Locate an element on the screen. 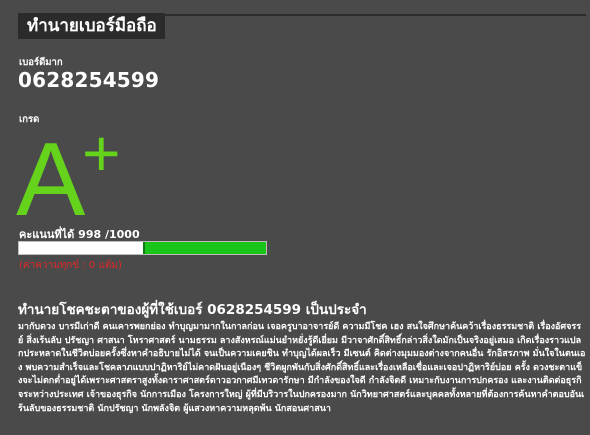 This screenshot has height=435, width=590. score-progress-bar is located at coordinates (142, 248).